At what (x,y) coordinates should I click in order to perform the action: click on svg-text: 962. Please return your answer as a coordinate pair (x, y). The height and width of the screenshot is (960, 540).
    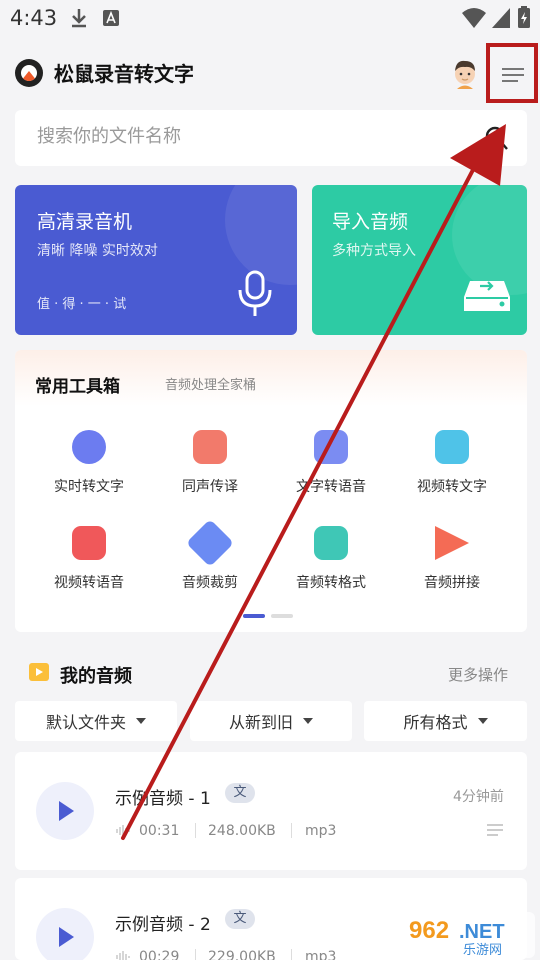
    Looking at the image, I should click on (429, 930).